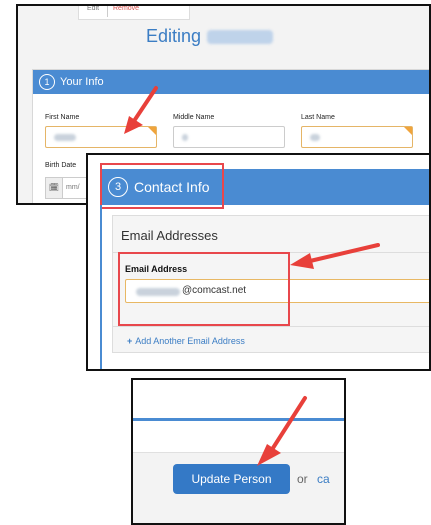 The width and height of the screenshot is (431, 525). Describe the element at coordinates (93, 9) in the screenshot. I see `edit-link: Edit` at that location.